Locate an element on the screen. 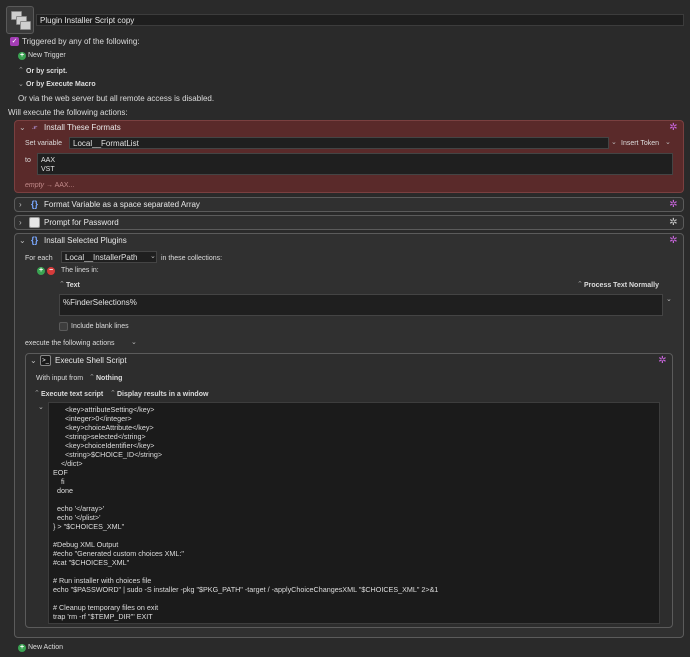  triggered-checkbox: ✓ is located at coordinates (14, 41).